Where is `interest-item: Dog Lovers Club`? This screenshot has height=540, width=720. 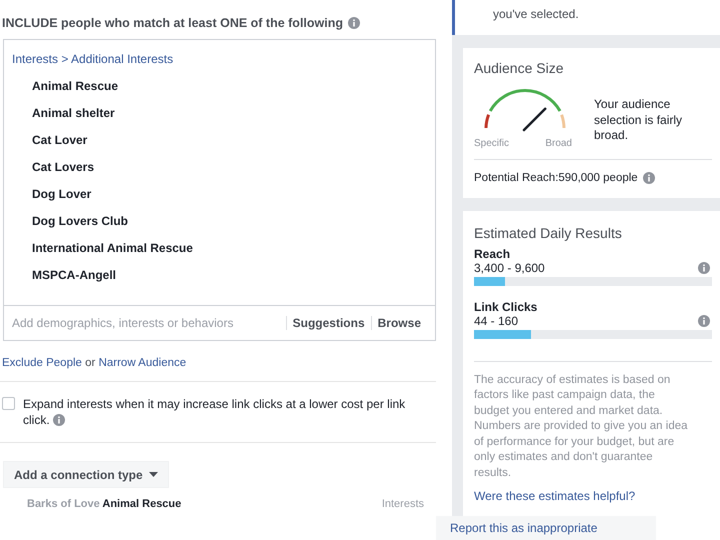 interest-item: Dog Lovers Club is located at coordinates (80, 221).